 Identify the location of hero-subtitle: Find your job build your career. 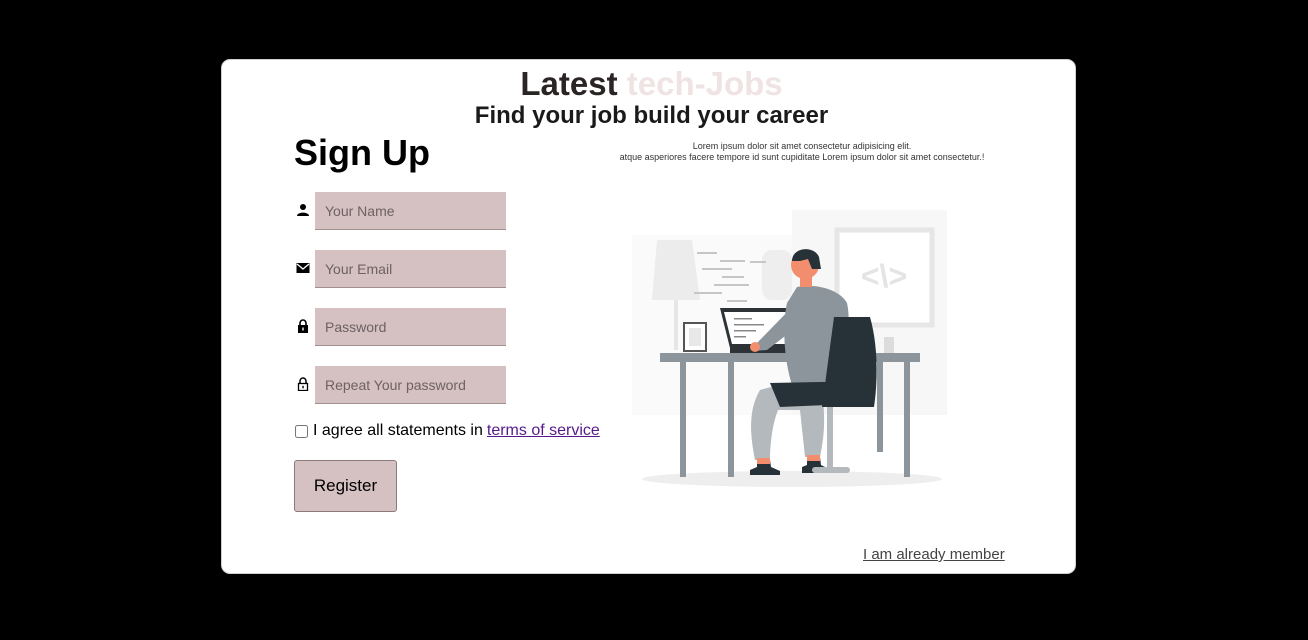
(651, 115).